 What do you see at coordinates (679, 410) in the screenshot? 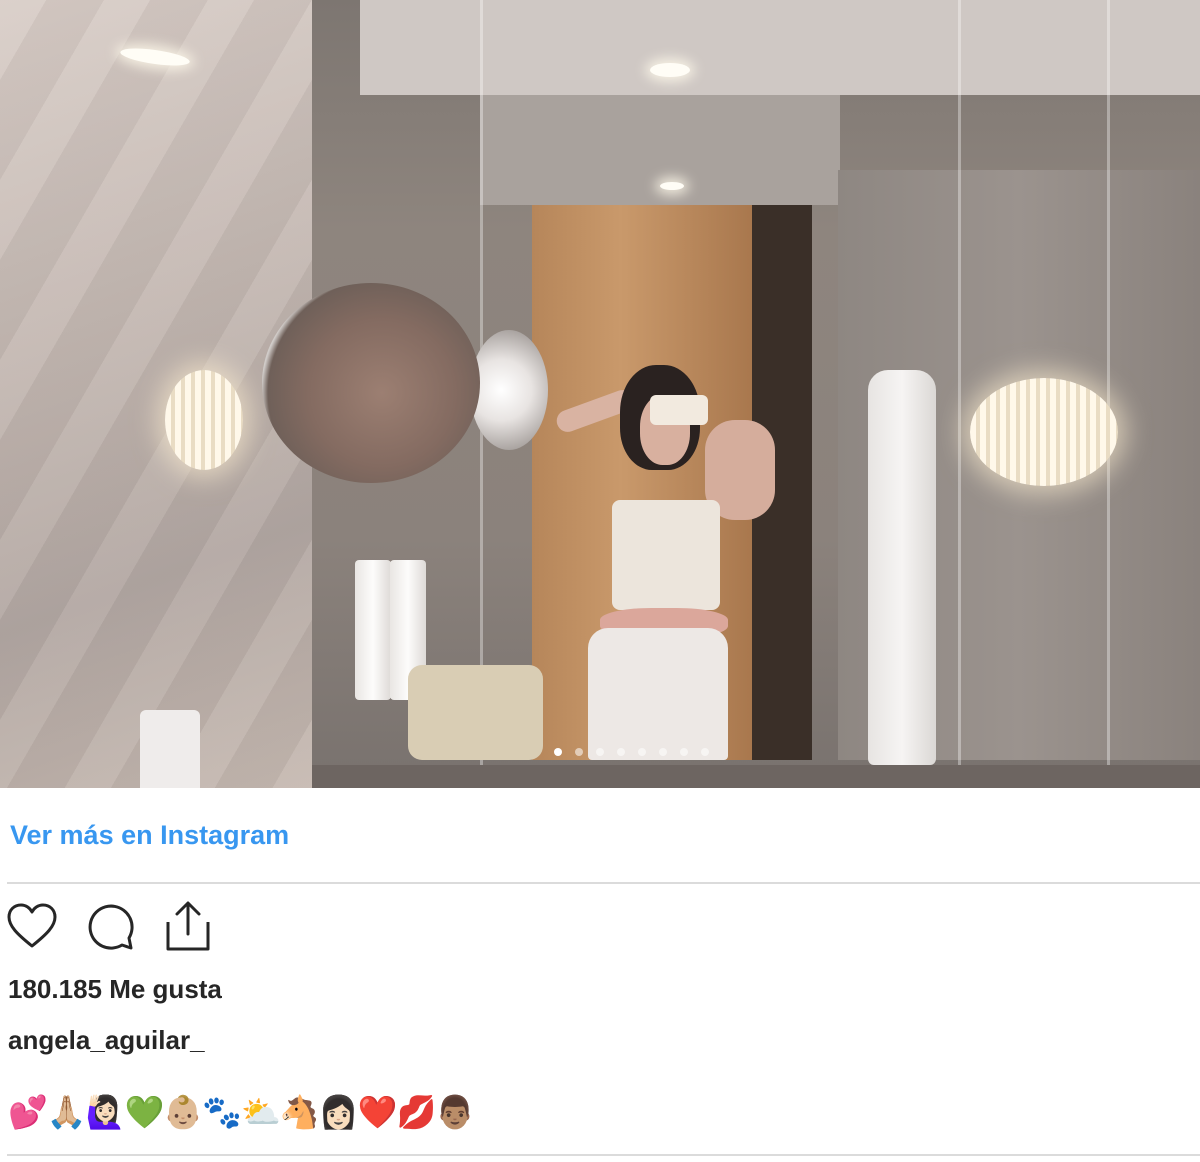
I see `phone` at bounding box center [679, 410].